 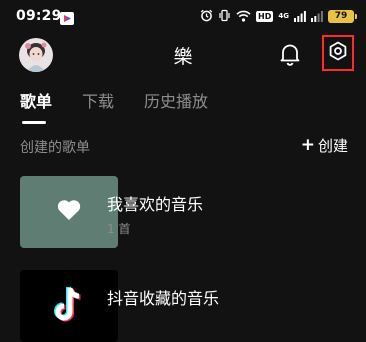 I want to click on battery-icon: 79, so click(x=342, y=16).